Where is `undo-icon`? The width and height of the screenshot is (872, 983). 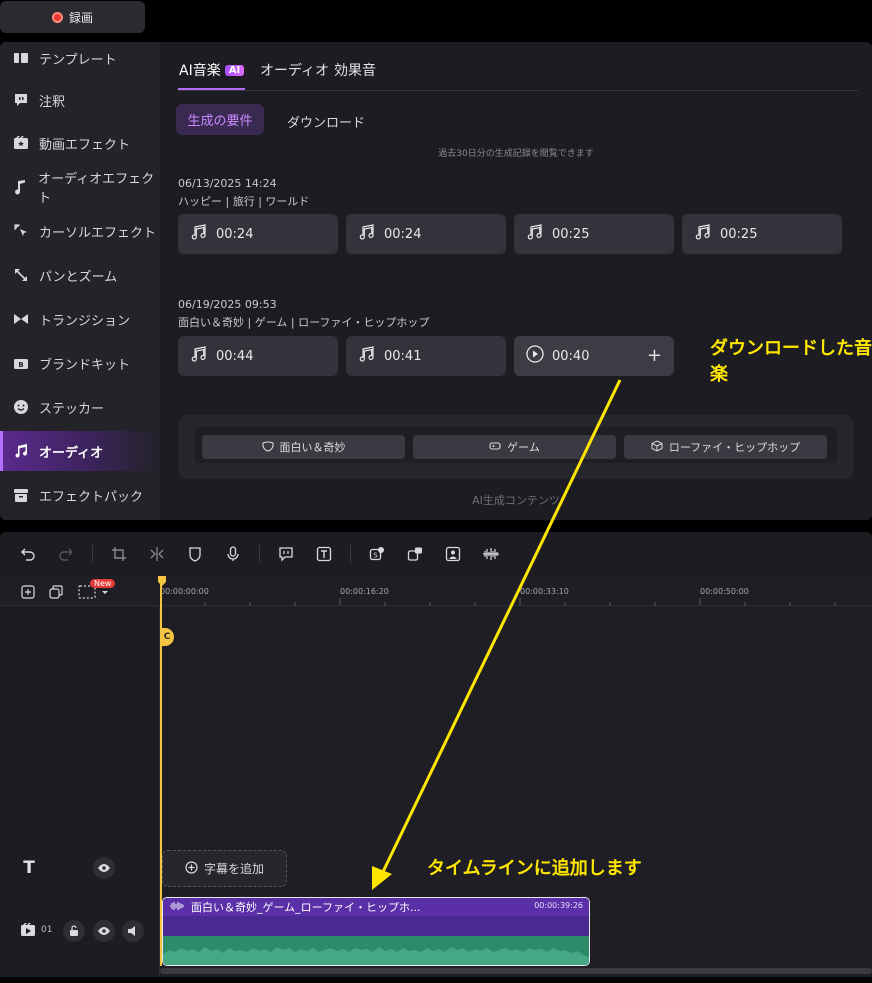
undo-icon is located at coordinates (28, 554).